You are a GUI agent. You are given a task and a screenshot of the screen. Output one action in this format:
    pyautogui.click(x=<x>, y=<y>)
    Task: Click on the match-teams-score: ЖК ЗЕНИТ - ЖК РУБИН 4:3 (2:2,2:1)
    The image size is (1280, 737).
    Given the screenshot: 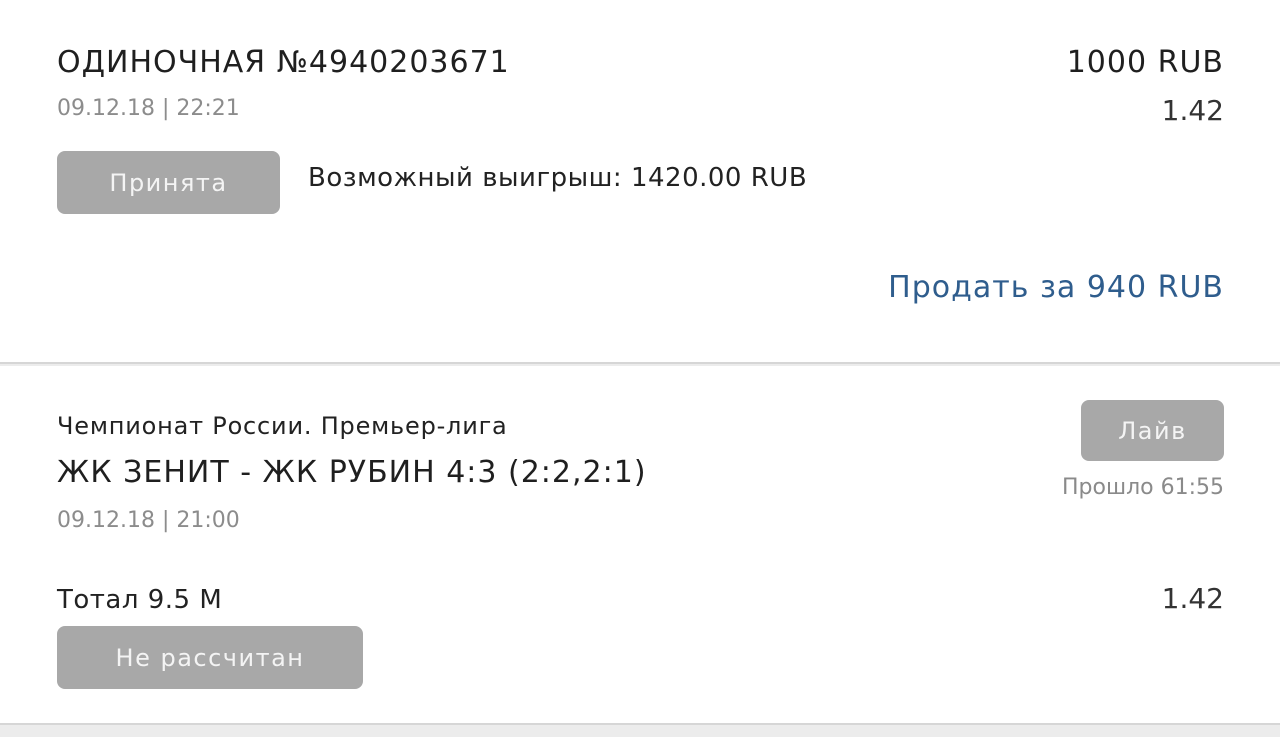 What is the action you would take?
    pyautogui.click(x=352, y=472)
    